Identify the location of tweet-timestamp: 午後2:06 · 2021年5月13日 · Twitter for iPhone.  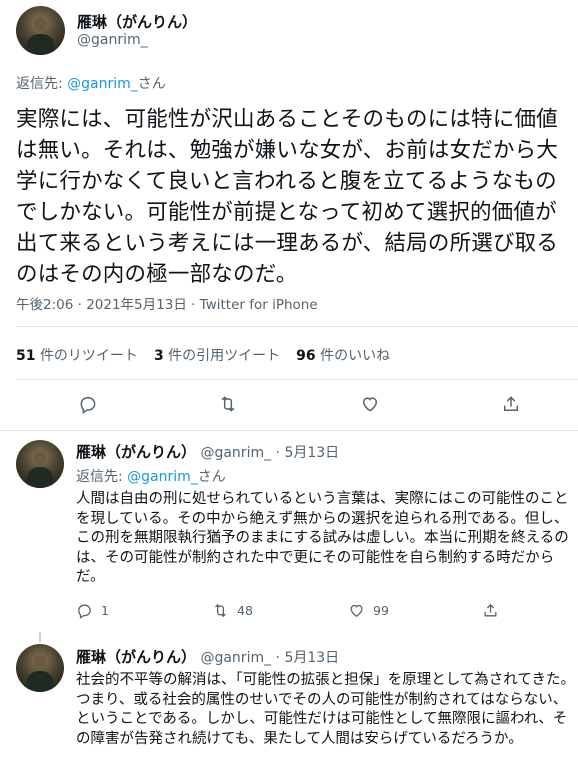
(167, 303).